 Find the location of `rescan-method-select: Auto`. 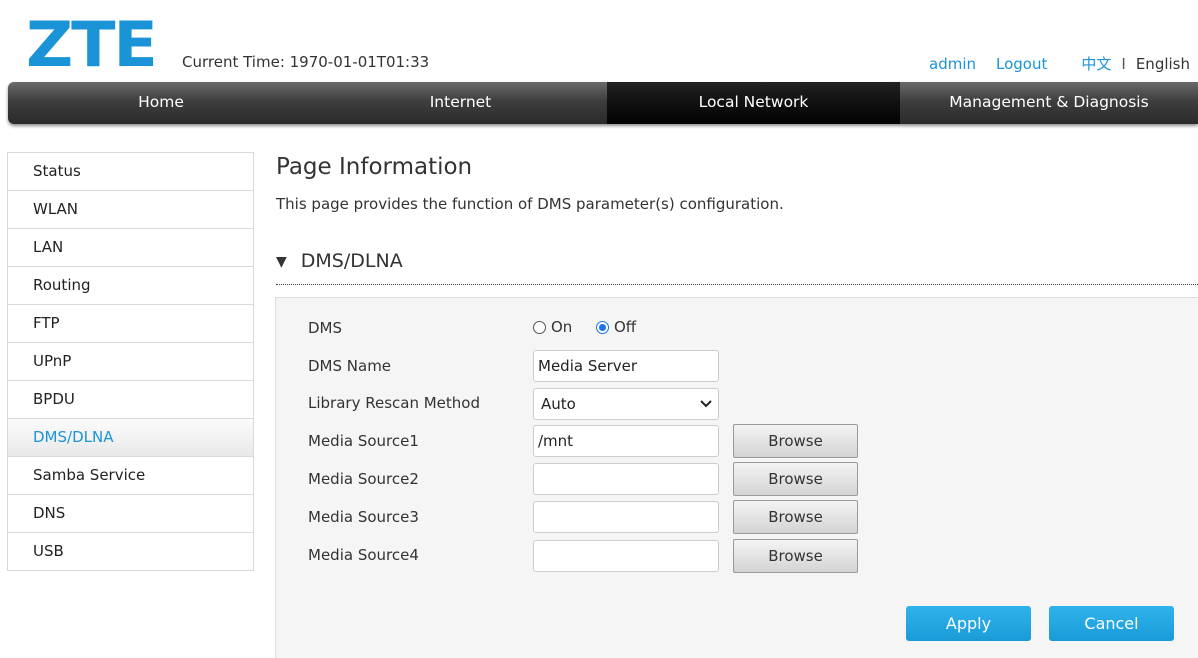

rescan-method-select: Auto is located at coordinates (626, 404).